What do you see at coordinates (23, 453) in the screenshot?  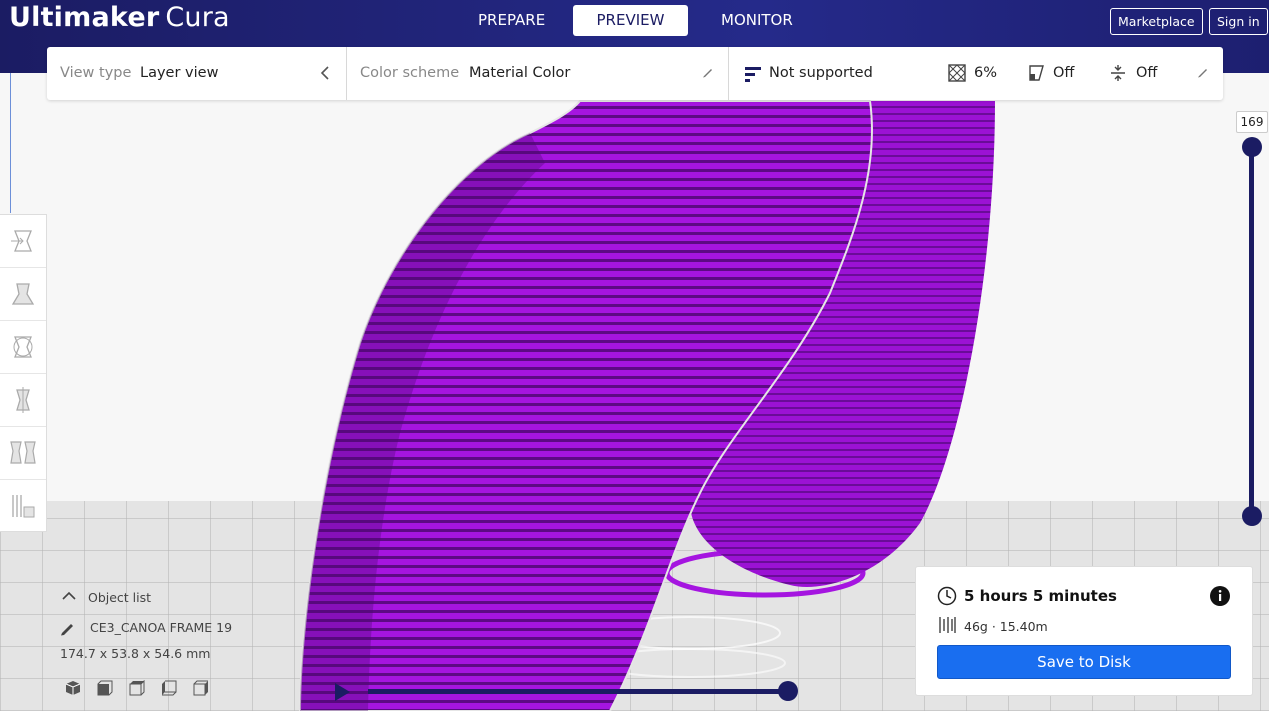 I see `per-model-settings-icon` at bounding box center [23, 453].